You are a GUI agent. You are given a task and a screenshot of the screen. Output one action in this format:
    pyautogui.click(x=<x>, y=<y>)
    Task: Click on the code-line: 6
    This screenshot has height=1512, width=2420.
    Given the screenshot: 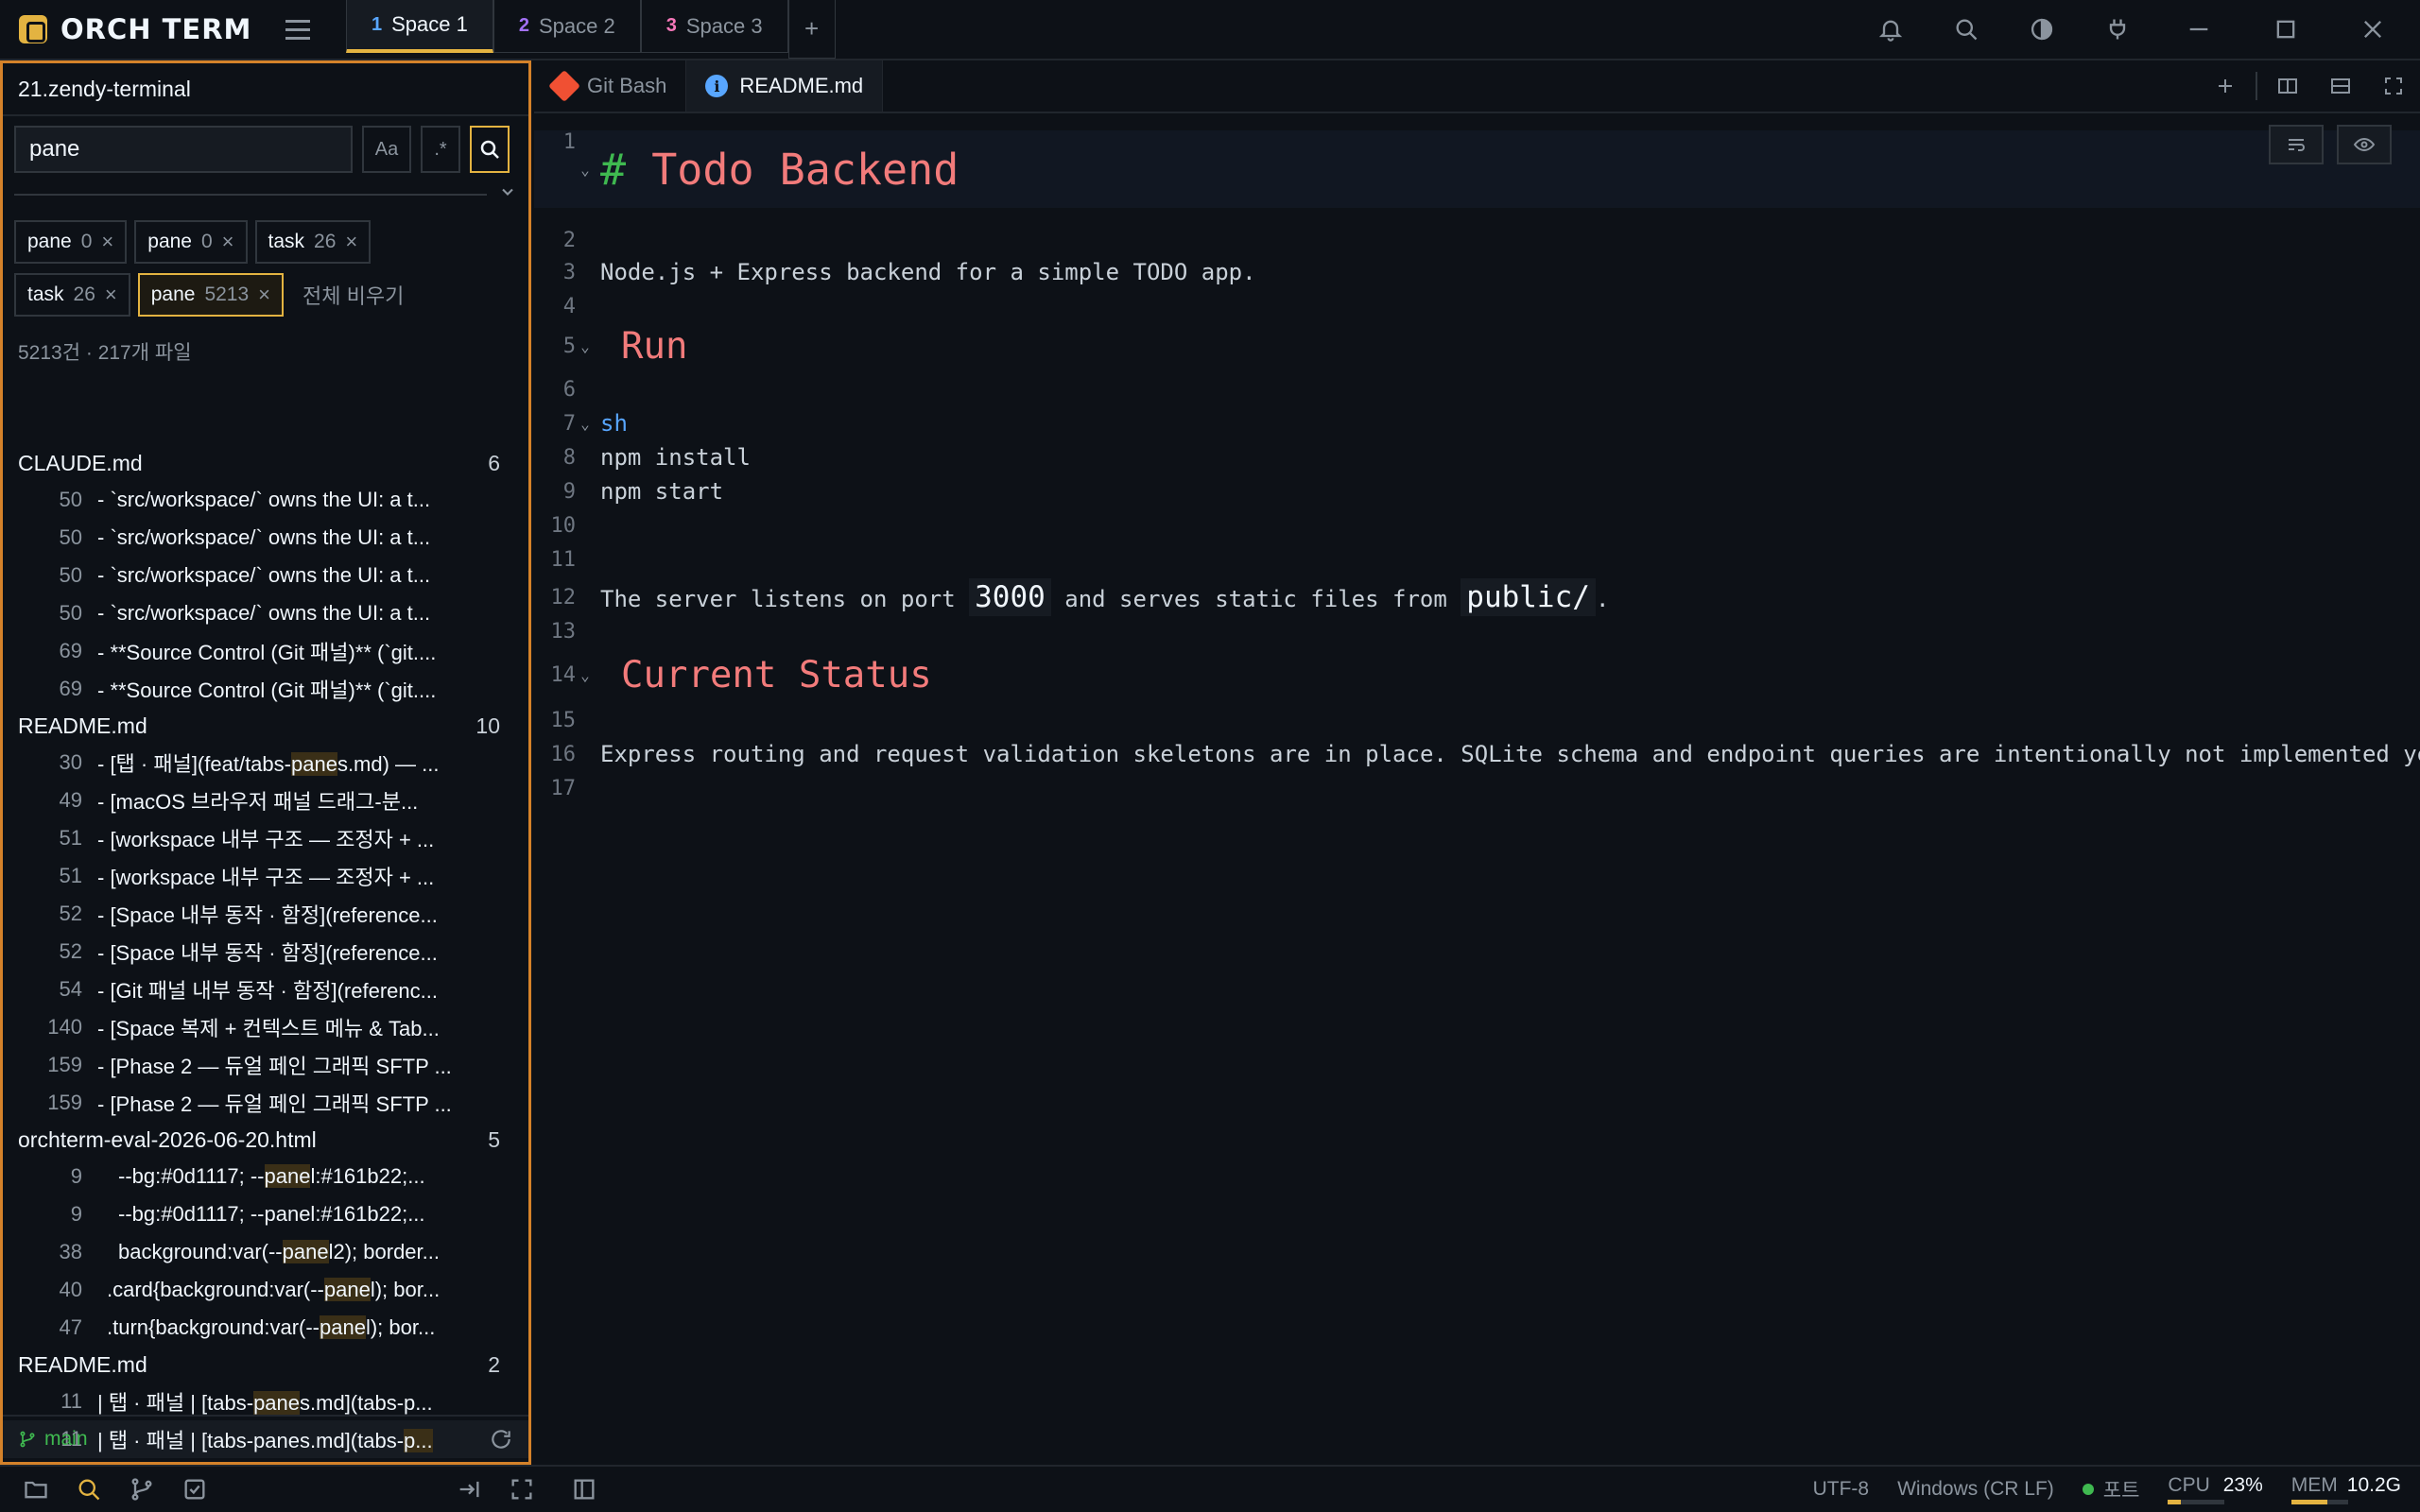 What is the action you would take?
    pyautogui.click(x=1477, y=389)
    